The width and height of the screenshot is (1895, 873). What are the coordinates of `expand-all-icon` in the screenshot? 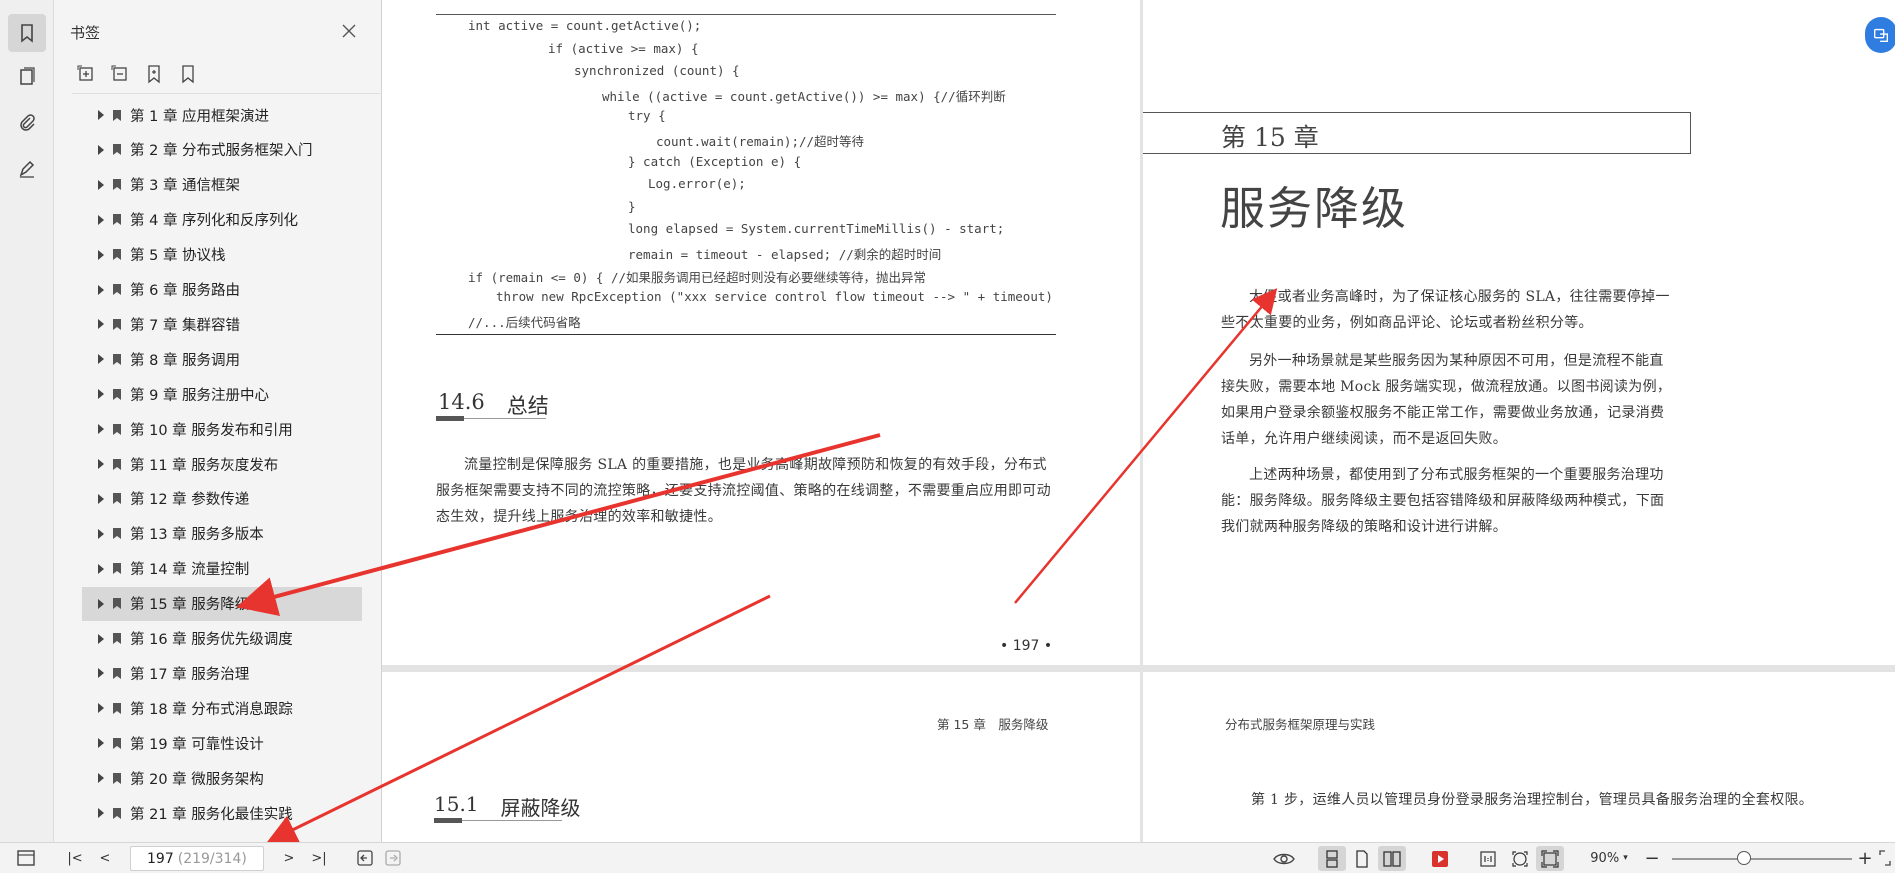 It's located at (86, 74).